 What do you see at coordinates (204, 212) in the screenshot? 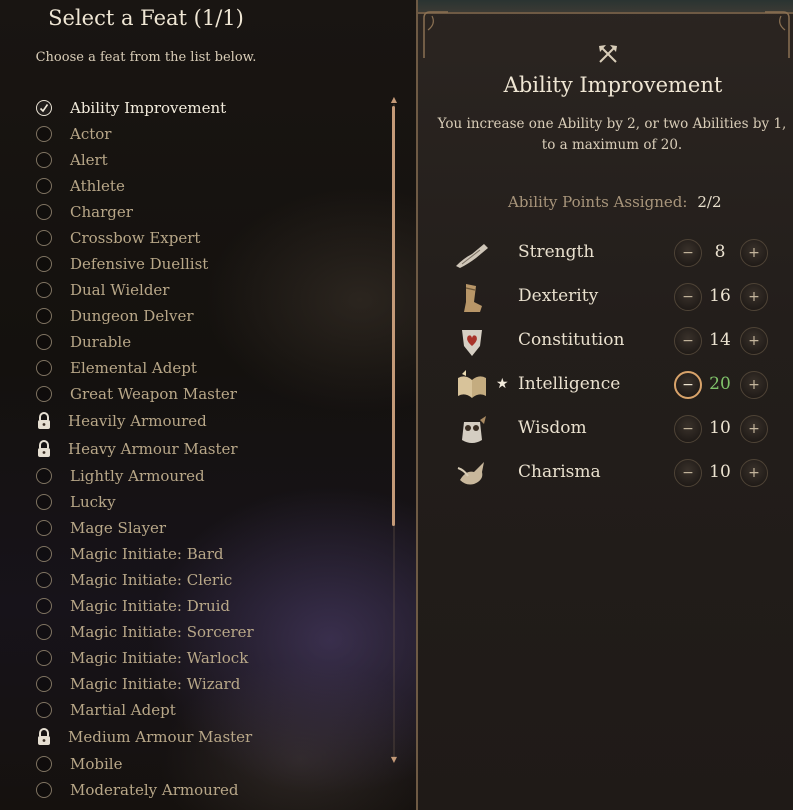
I see `feat-item: Charger` at bounding box center [204, 212].